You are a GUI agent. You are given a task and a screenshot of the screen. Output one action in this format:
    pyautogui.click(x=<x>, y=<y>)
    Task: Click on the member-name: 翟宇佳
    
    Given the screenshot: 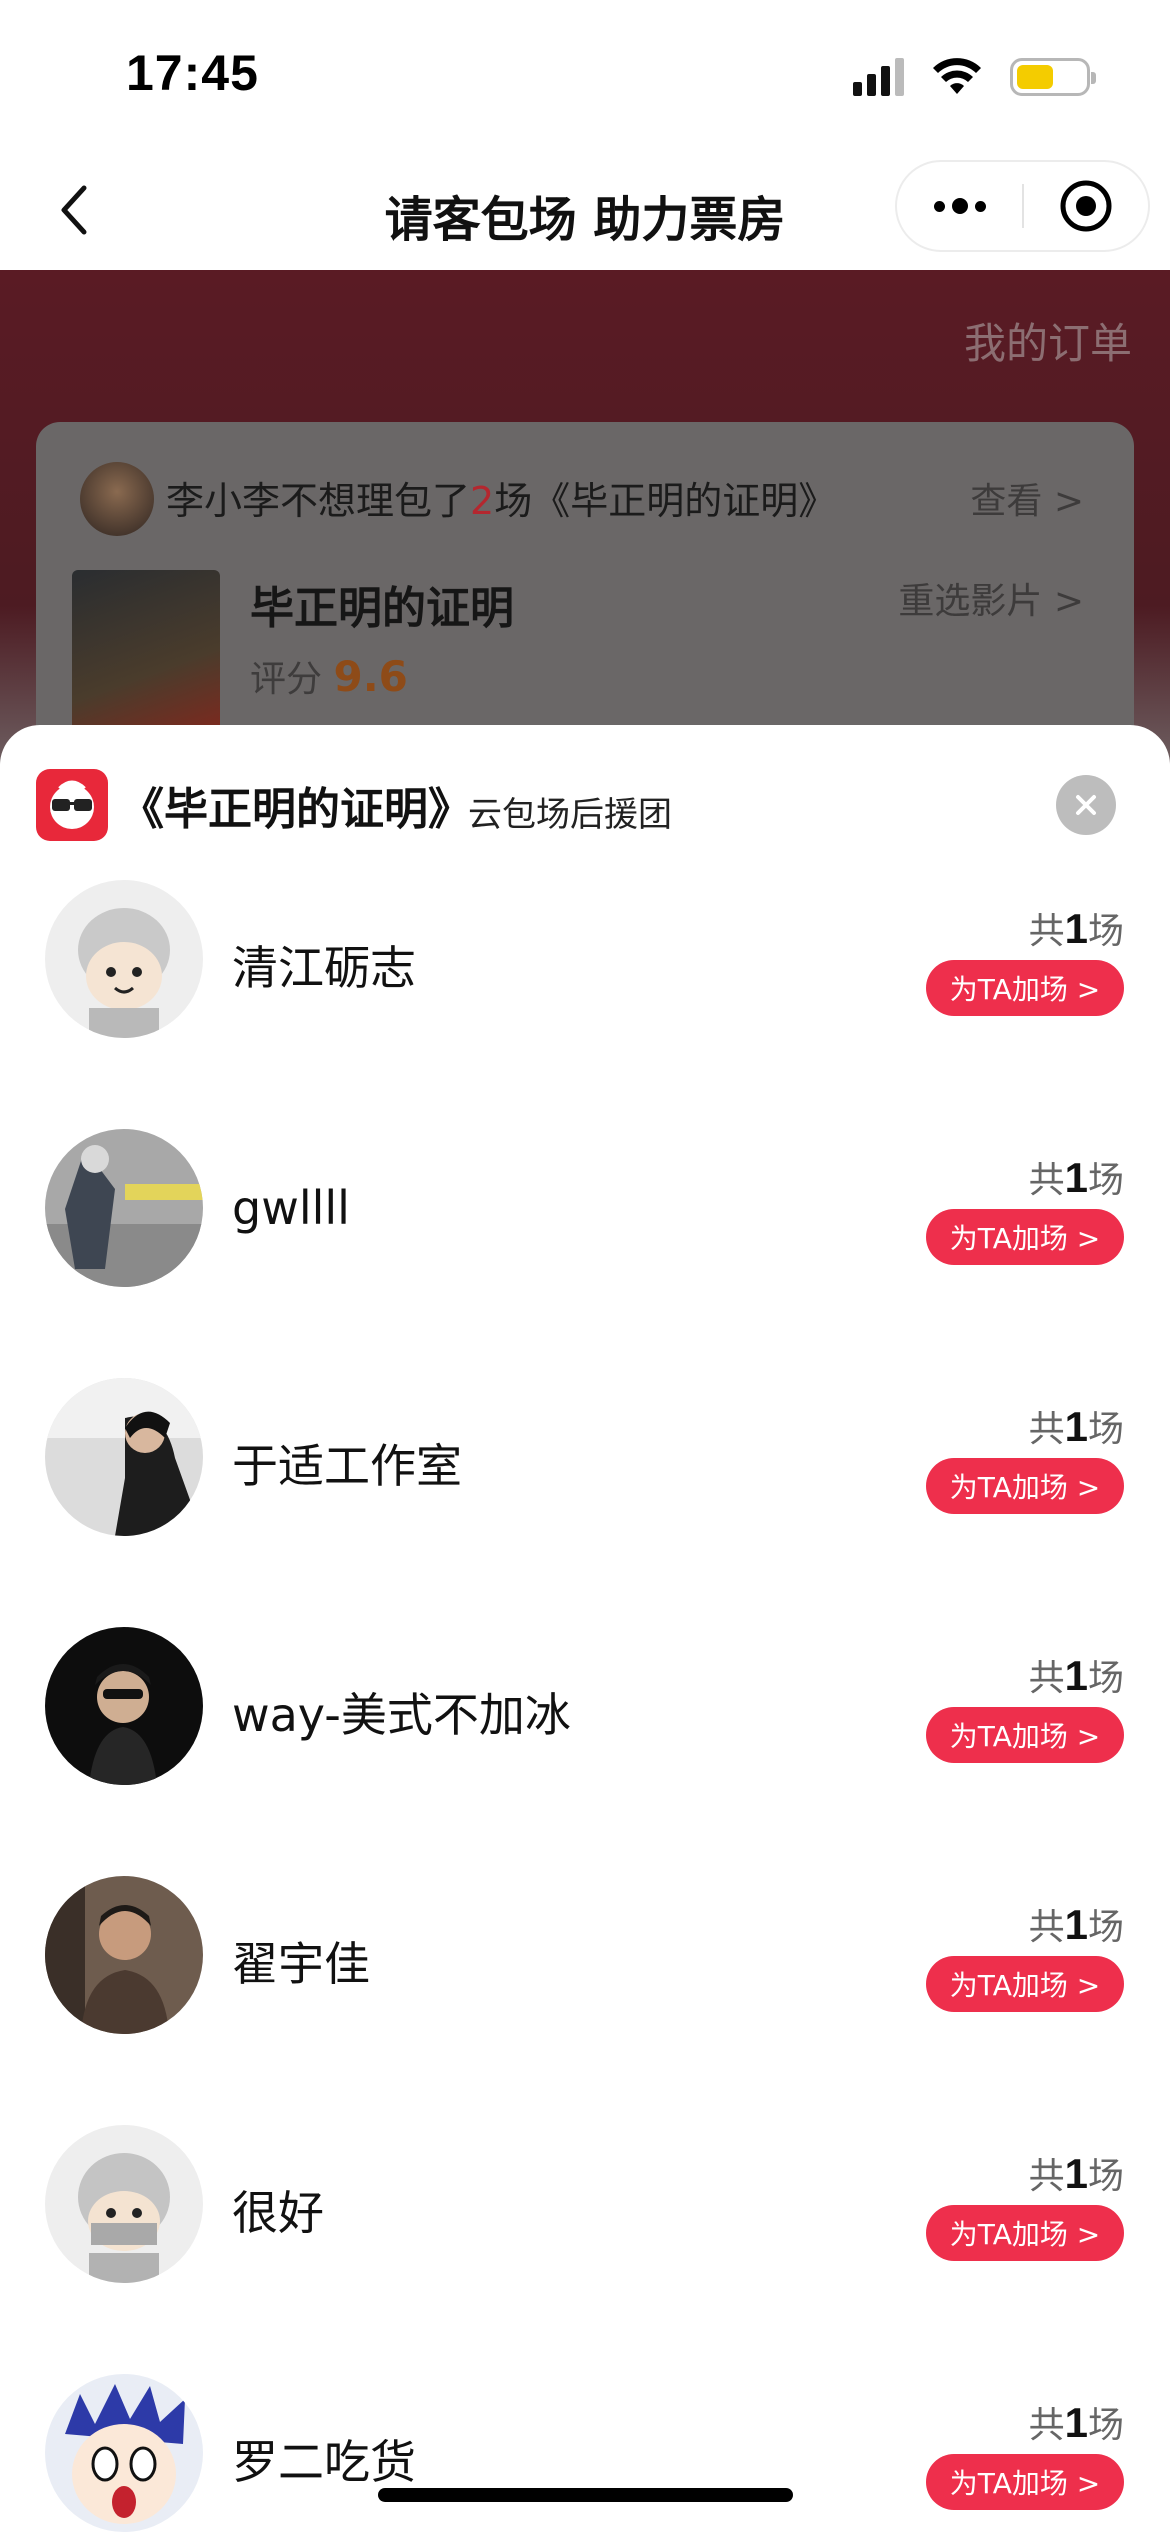 What is the action you would take?
    pyautogui.click(x=301, y=1964)
    